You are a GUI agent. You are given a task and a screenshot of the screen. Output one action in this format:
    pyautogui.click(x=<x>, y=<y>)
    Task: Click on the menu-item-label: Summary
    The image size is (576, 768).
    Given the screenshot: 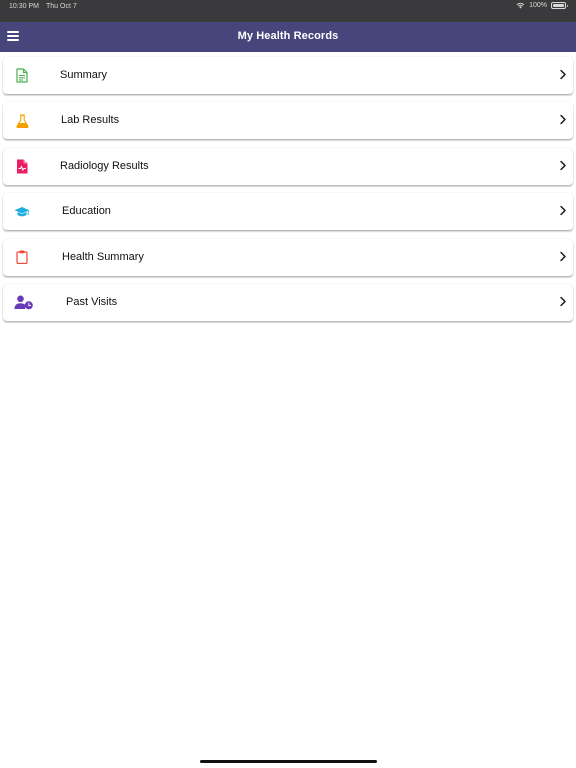 What is the action you would take?
    pyautogui.click(x=84, y=75)
    